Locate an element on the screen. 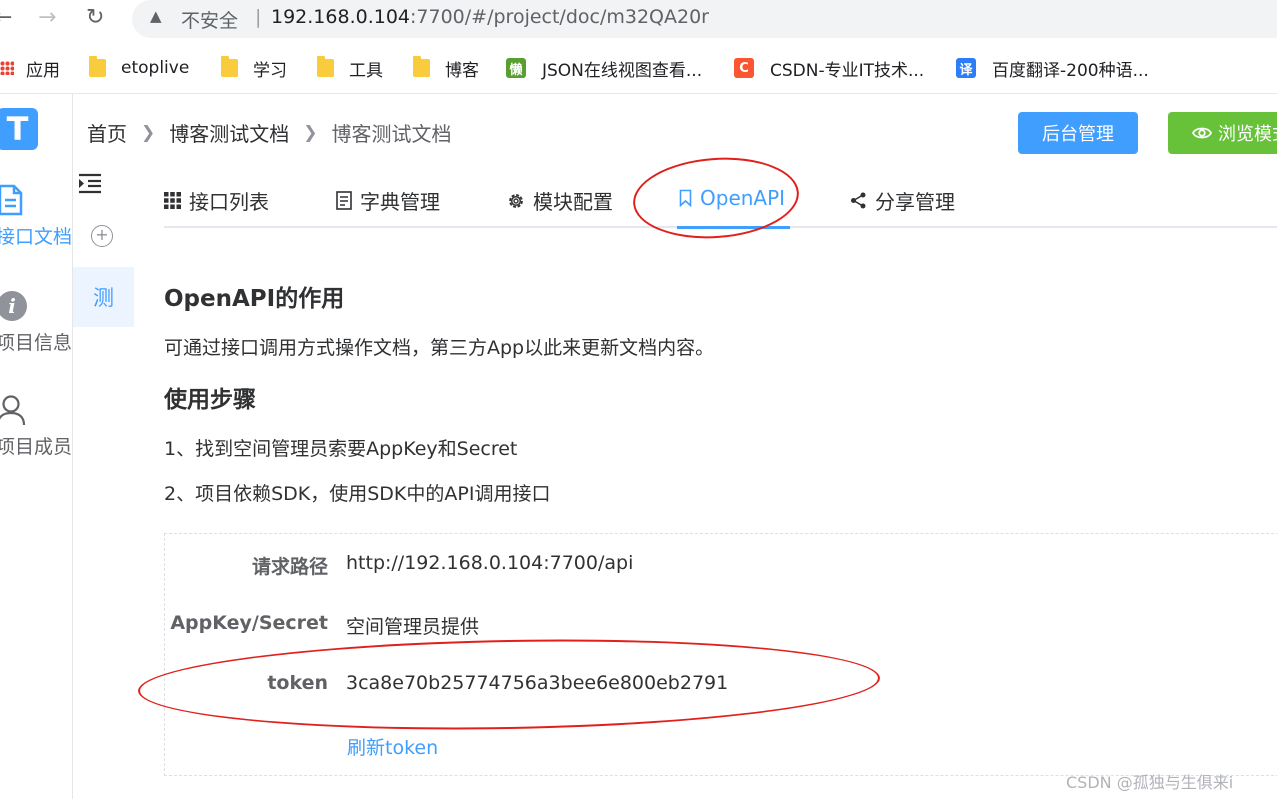 This screenshot has width=1277, height=799. appkey-secret-value: 空间管理员提供 is located at coordinates (413, 627).